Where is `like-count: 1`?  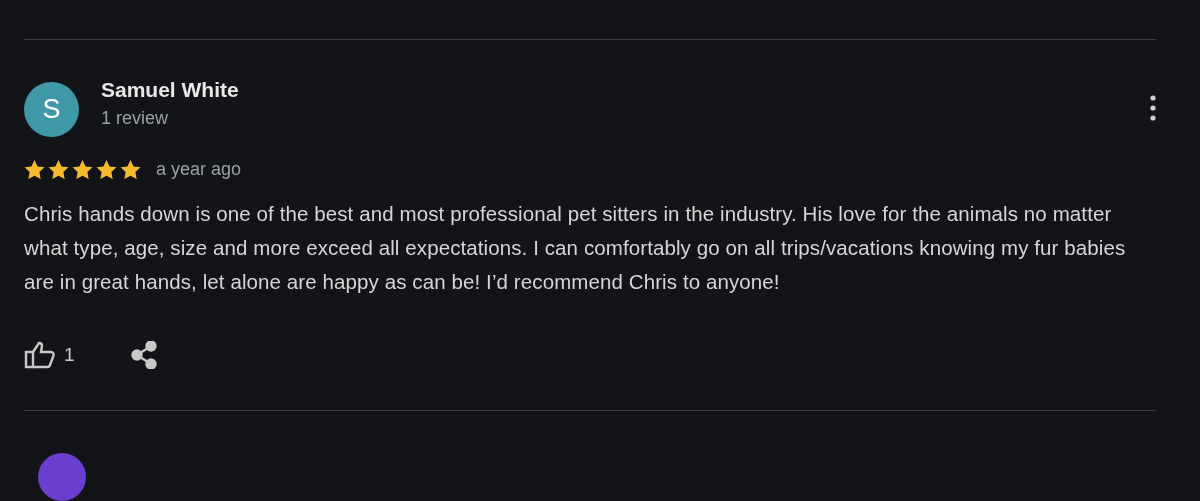
like-count: 1 is located at coordinates (69, 355).